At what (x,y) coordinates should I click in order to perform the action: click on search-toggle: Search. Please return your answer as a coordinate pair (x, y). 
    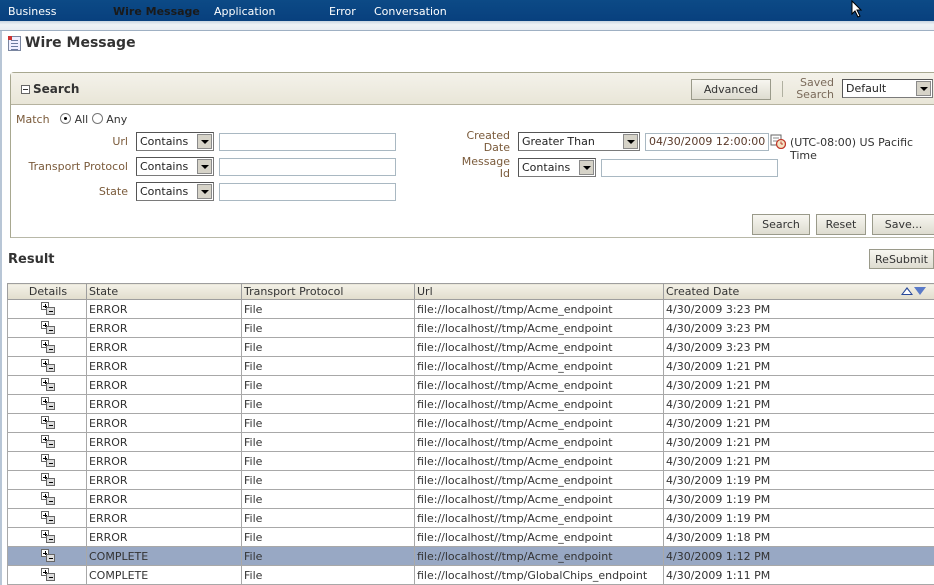
    Looking at the image, I should click on (50, 89).